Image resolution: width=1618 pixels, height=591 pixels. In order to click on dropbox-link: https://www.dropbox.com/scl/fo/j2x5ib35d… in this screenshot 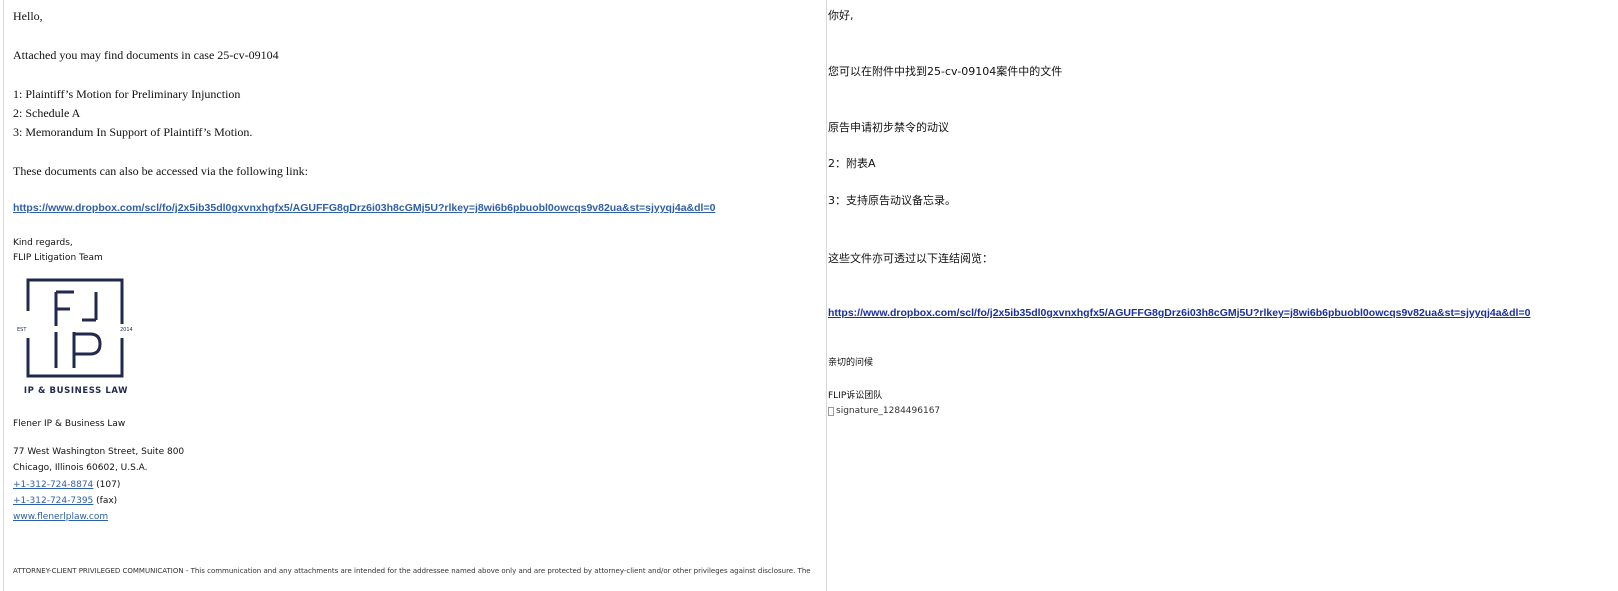, I will do `click(364, 208)`.